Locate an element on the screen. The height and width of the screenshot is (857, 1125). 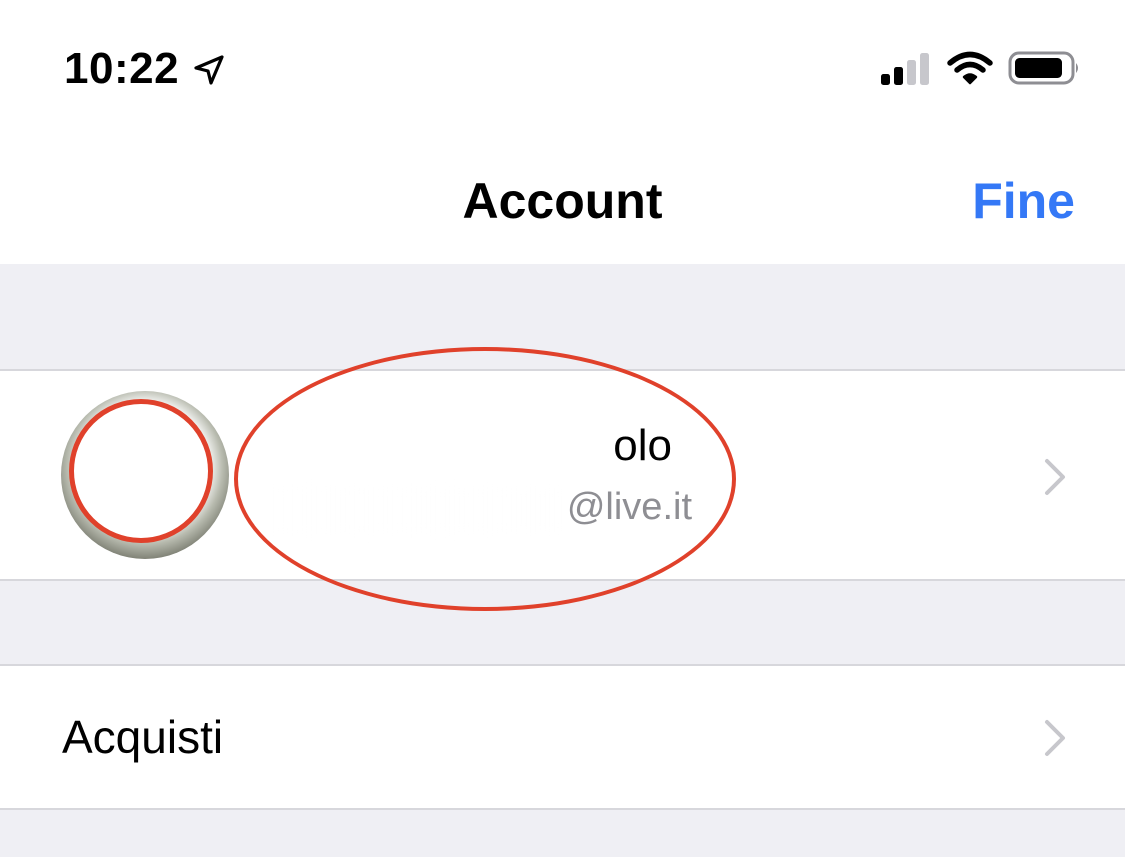
location-arrow-icon is located at coordinates (209, 70).